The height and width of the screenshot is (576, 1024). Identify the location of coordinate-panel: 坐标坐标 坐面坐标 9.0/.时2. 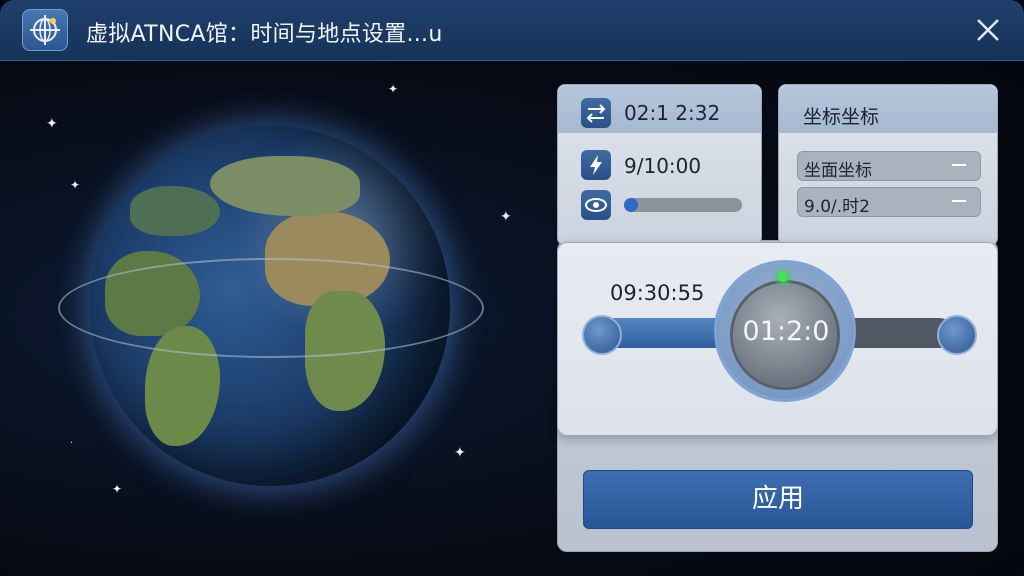
(888, 165).